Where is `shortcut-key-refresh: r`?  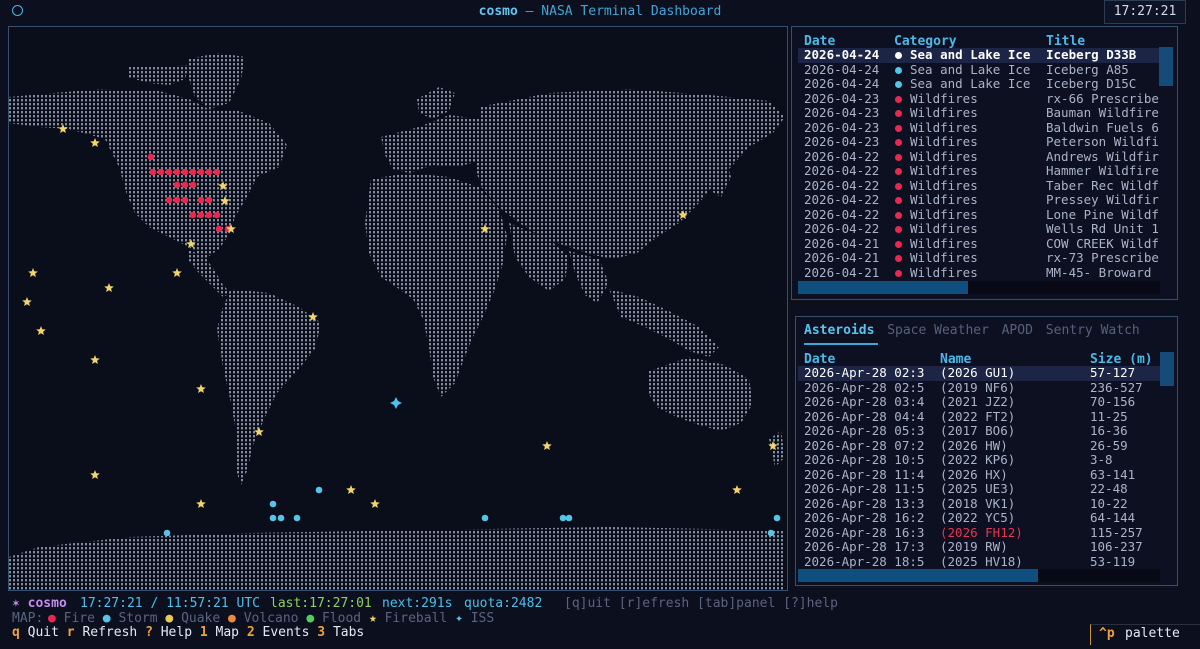
shortcut-key-refresh: r is located at coordinates (71, 632).